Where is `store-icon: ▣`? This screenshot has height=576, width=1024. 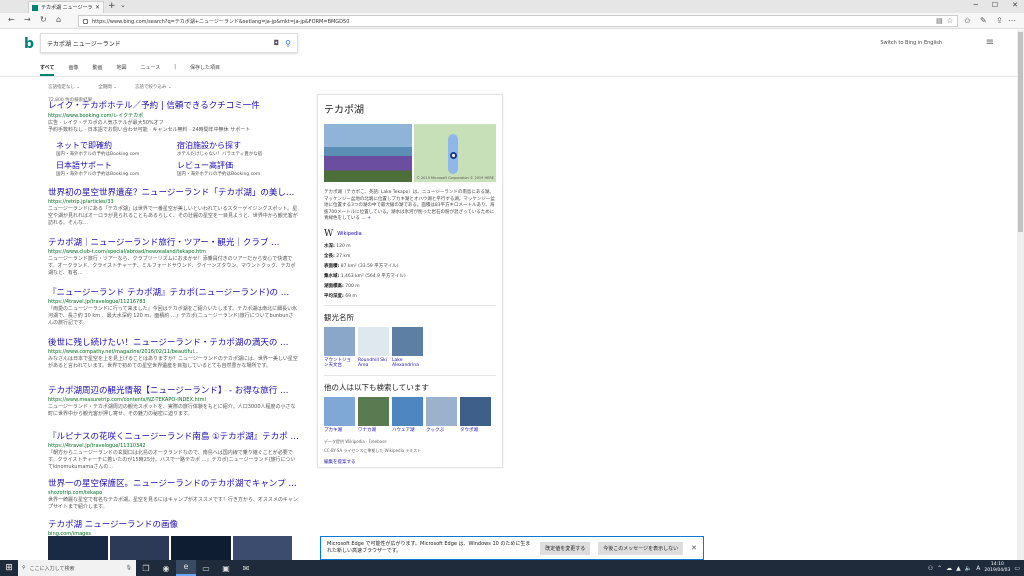 store-icon: ▣ is located at coordinates (226, 568).